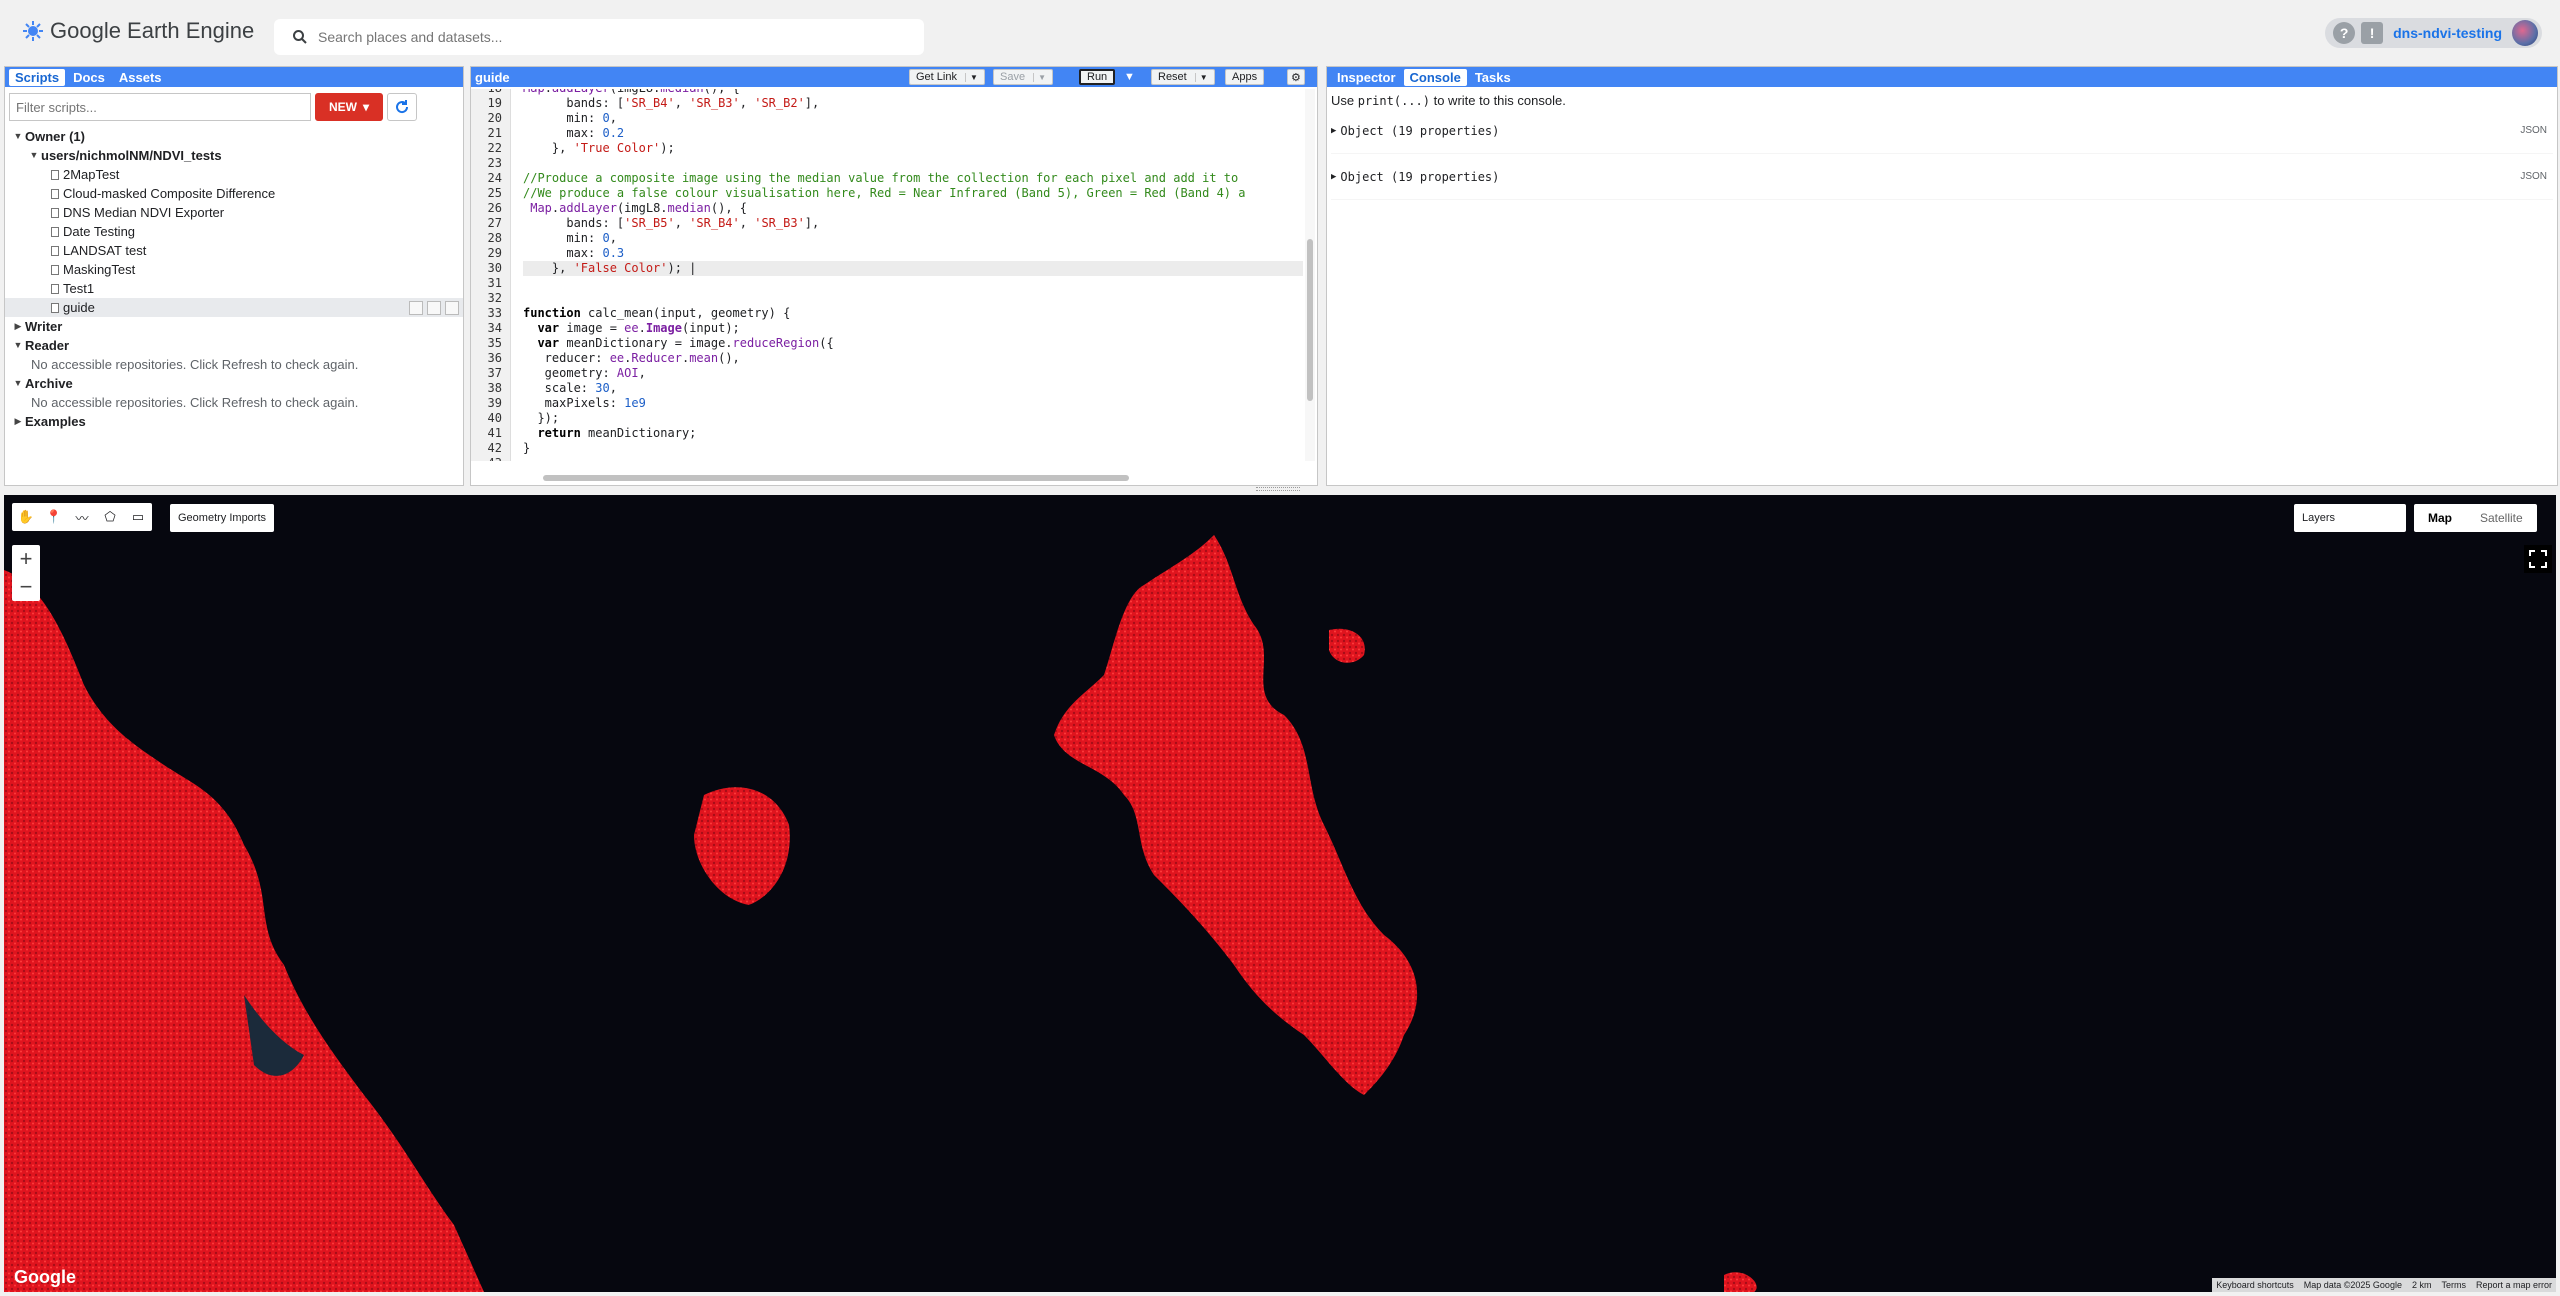  Describe the element at coordinates (82, 517) in the screenshot. I see `draw-line-icon: 〰` at that location.